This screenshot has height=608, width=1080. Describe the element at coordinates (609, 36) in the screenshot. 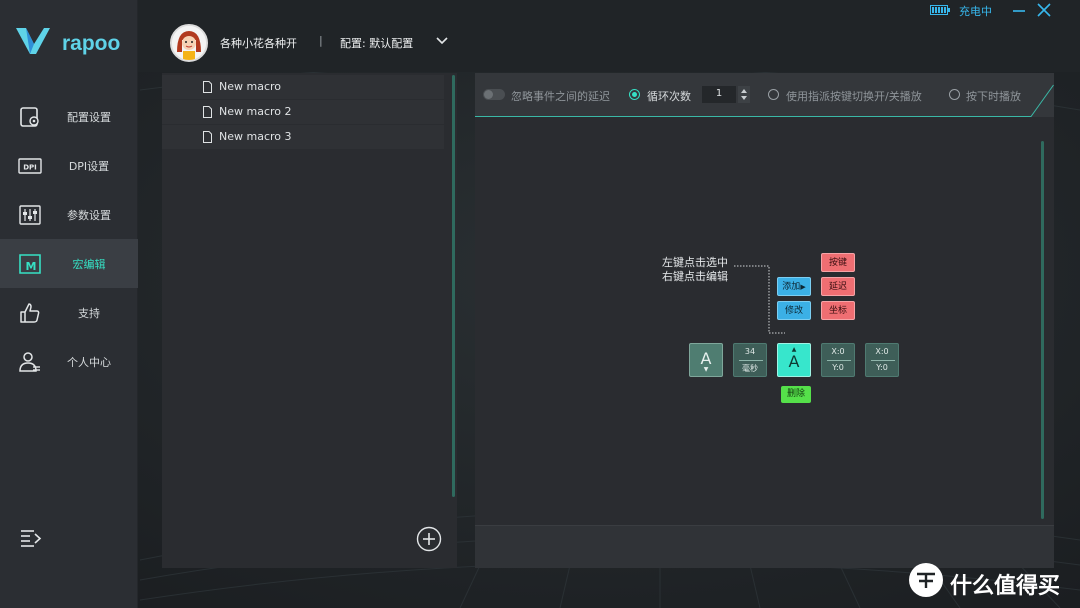

I see `top-bar: 各种小花各种开 | 配置: 默认配置 充电中` at that location.